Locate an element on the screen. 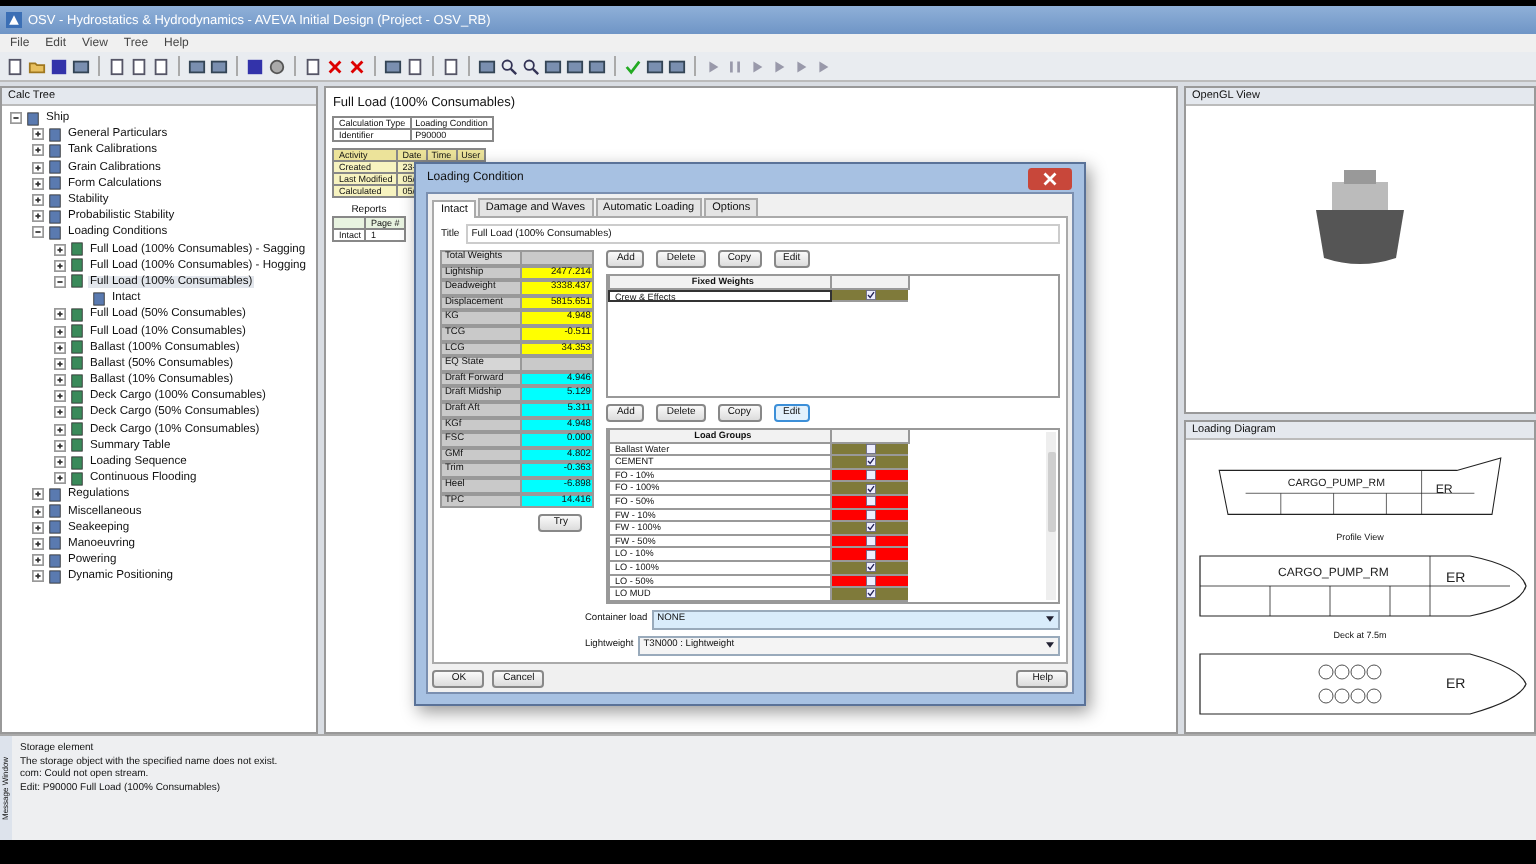 The width and height of the screenshot is (1536, 864). check-icon is located at coordinates (633, 66).